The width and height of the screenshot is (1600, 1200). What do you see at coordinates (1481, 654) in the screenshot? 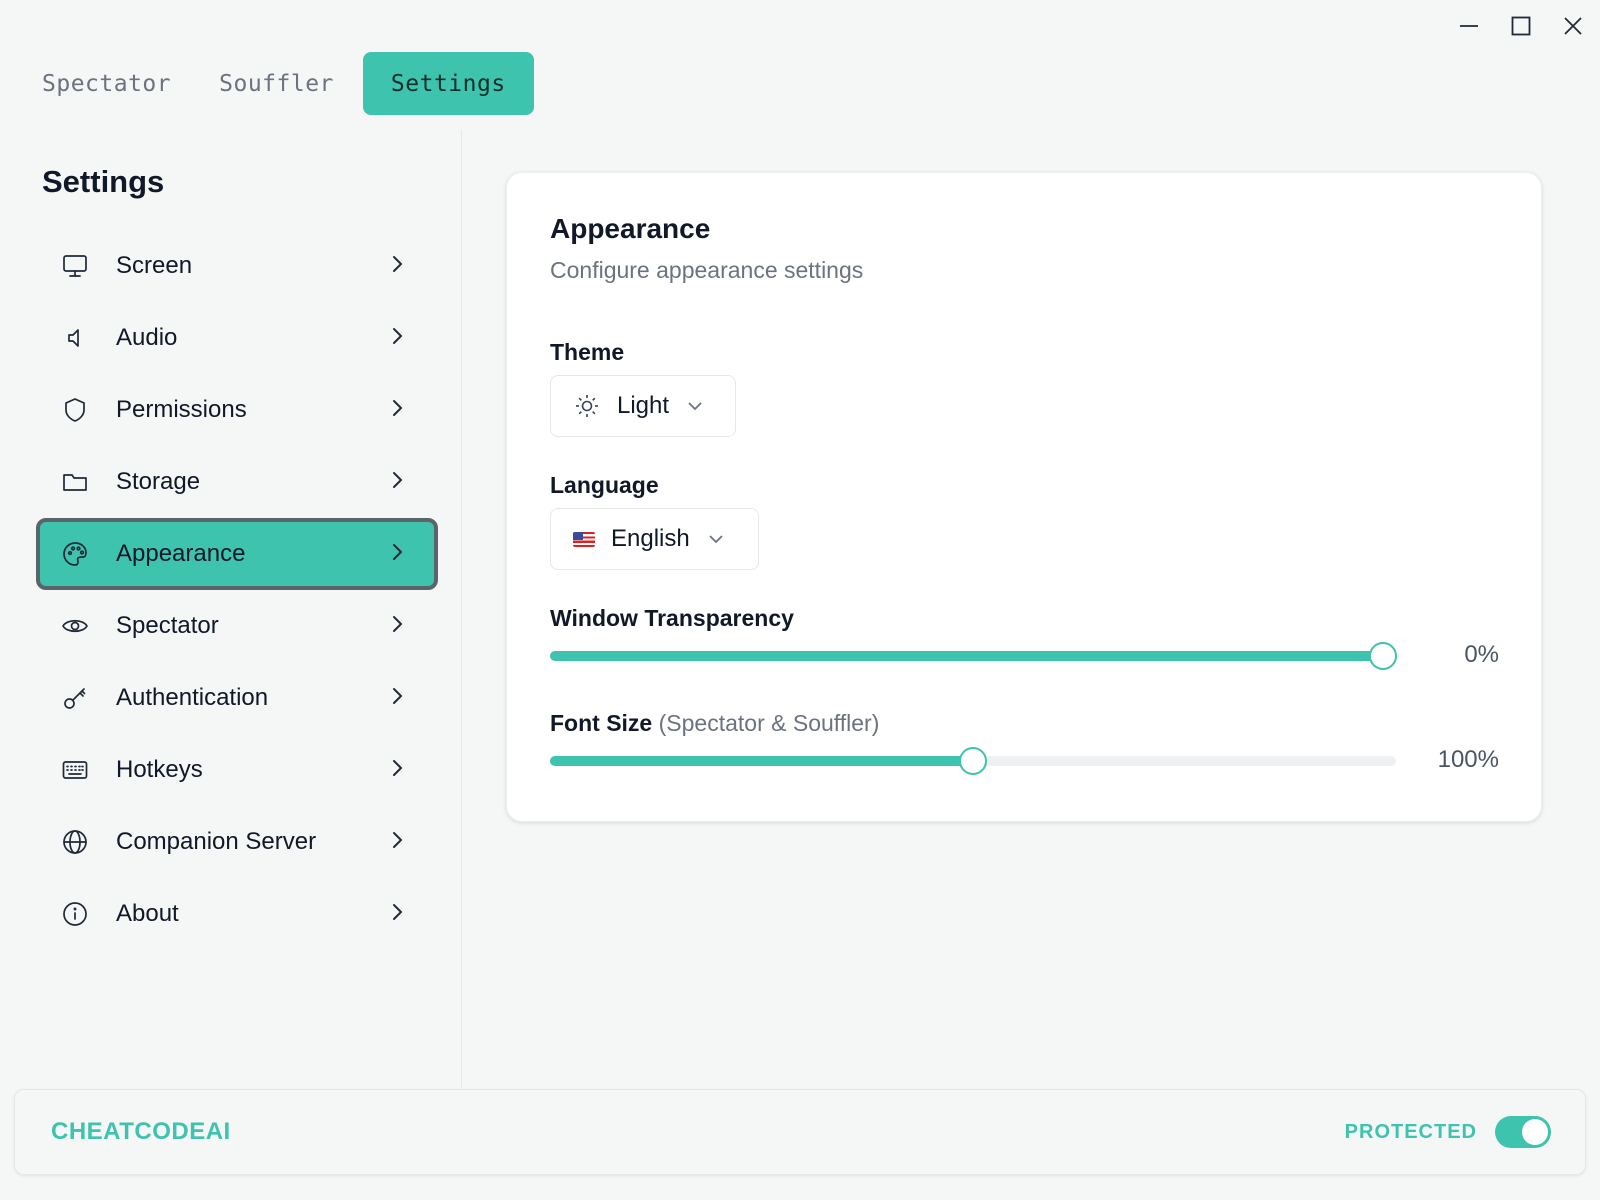
I see `transparency-value: 0%` at bounding box center [1481, 654].